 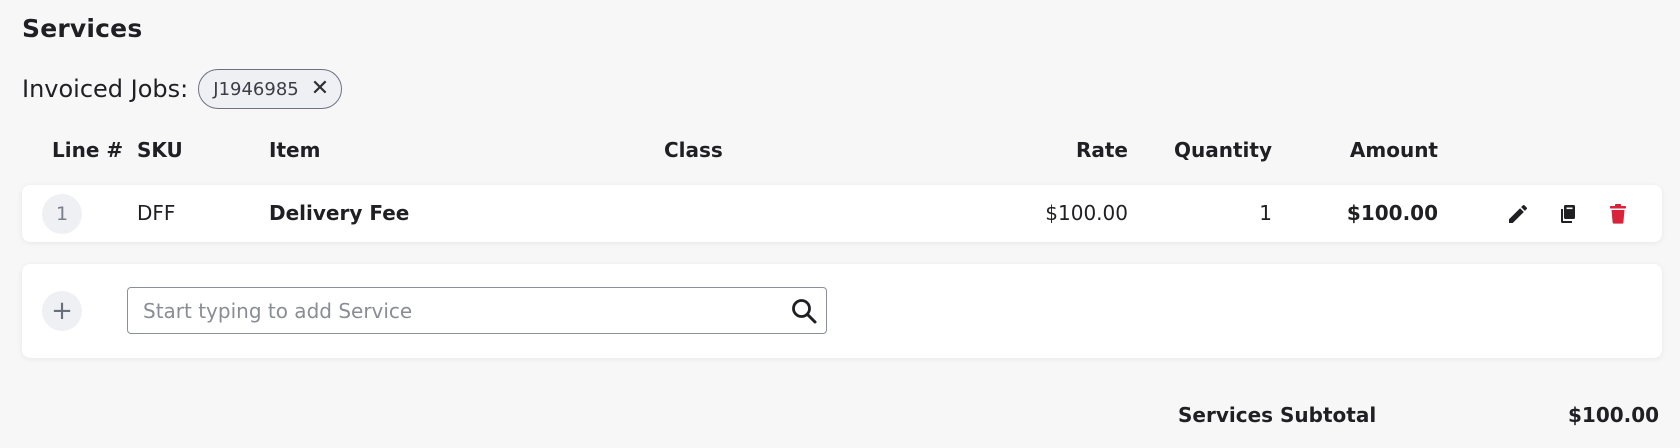 What do you see at coordinates (88, 150) in the screenshot?
I see `header-line-number: Line #` at bounding box center [88, 150].